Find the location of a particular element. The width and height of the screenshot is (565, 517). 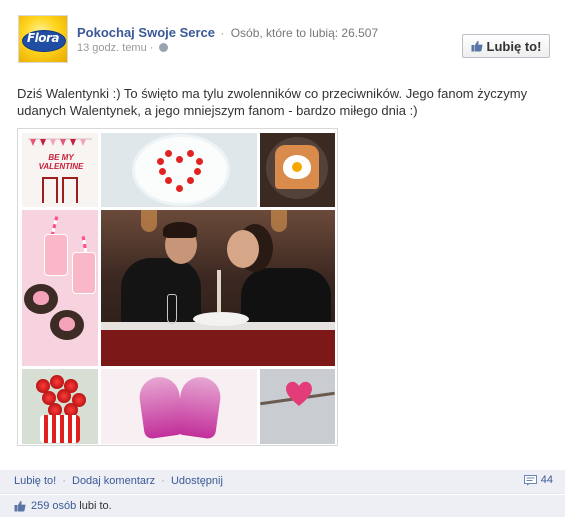

photo-heart-egg-toast is located at coordinates (297, 170).